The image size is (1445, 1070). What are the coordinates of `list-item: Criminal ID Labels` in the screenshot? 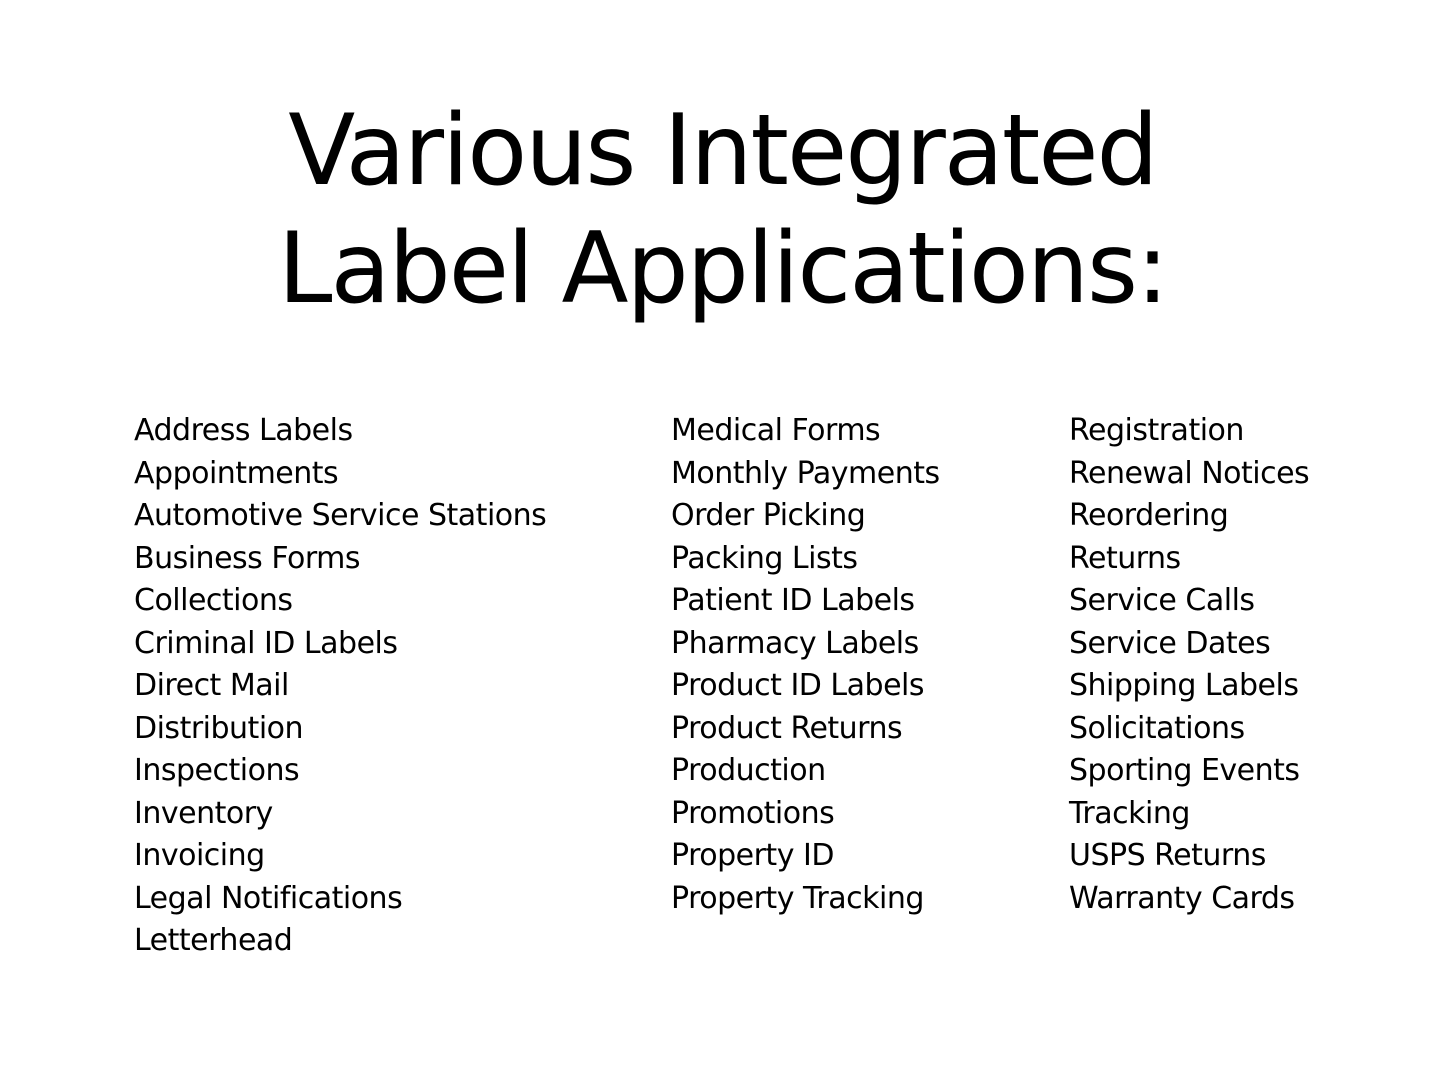 It's located at (266, 643).